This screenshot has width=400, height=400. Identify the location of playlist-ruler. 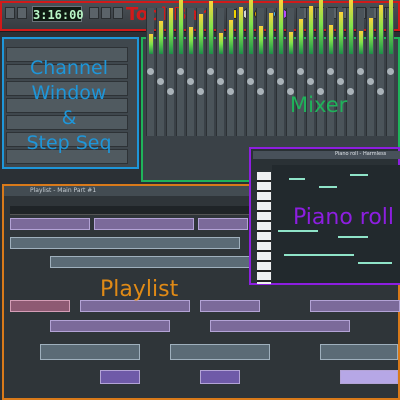
(132, 210).